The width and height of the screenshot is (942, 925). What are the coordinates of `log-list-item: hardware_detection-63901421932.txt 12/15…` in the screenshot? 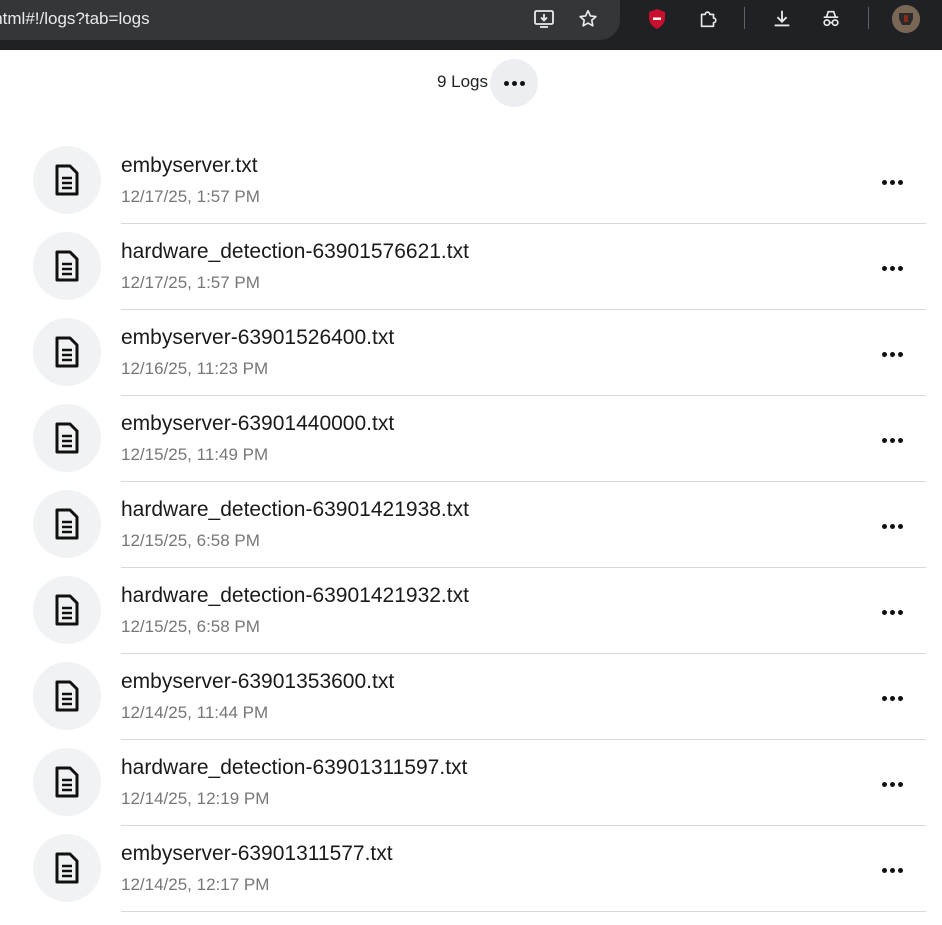 It's located at (471, 611).